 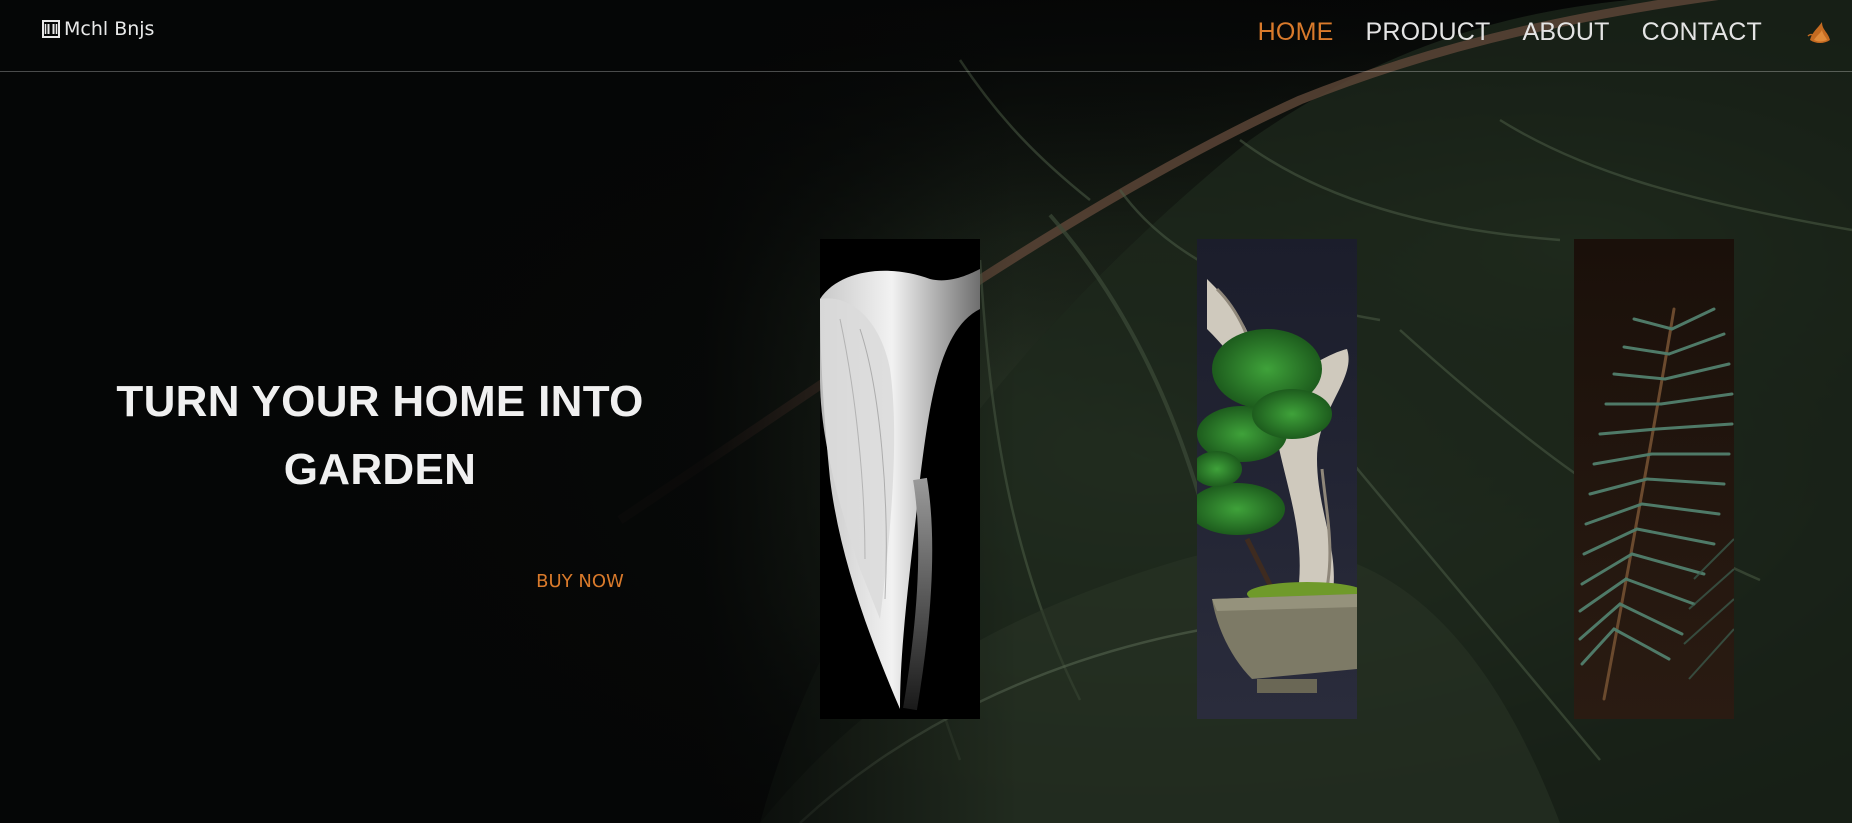 What do you see at coordinates (380, 401) in the screenshot?
I see `hero-title-line1: TURN YOUR HOME INTO` at bounding box center [380, 401].